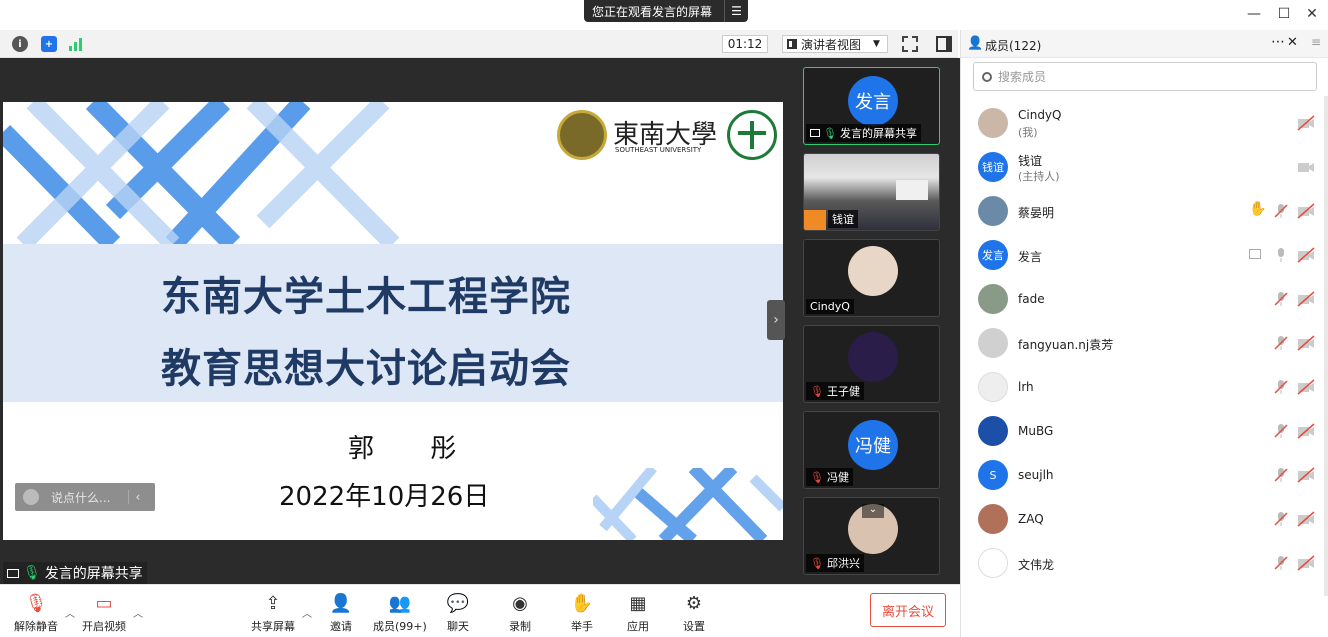  I want to click on projector-screen, so click(912, 190).